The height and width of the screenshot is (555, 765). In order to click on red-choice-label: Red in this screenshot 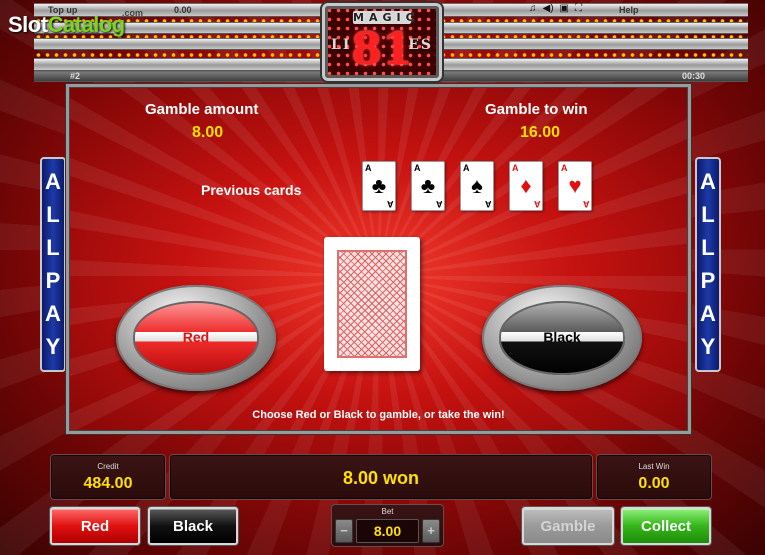, I will do `click(196, 337)`.